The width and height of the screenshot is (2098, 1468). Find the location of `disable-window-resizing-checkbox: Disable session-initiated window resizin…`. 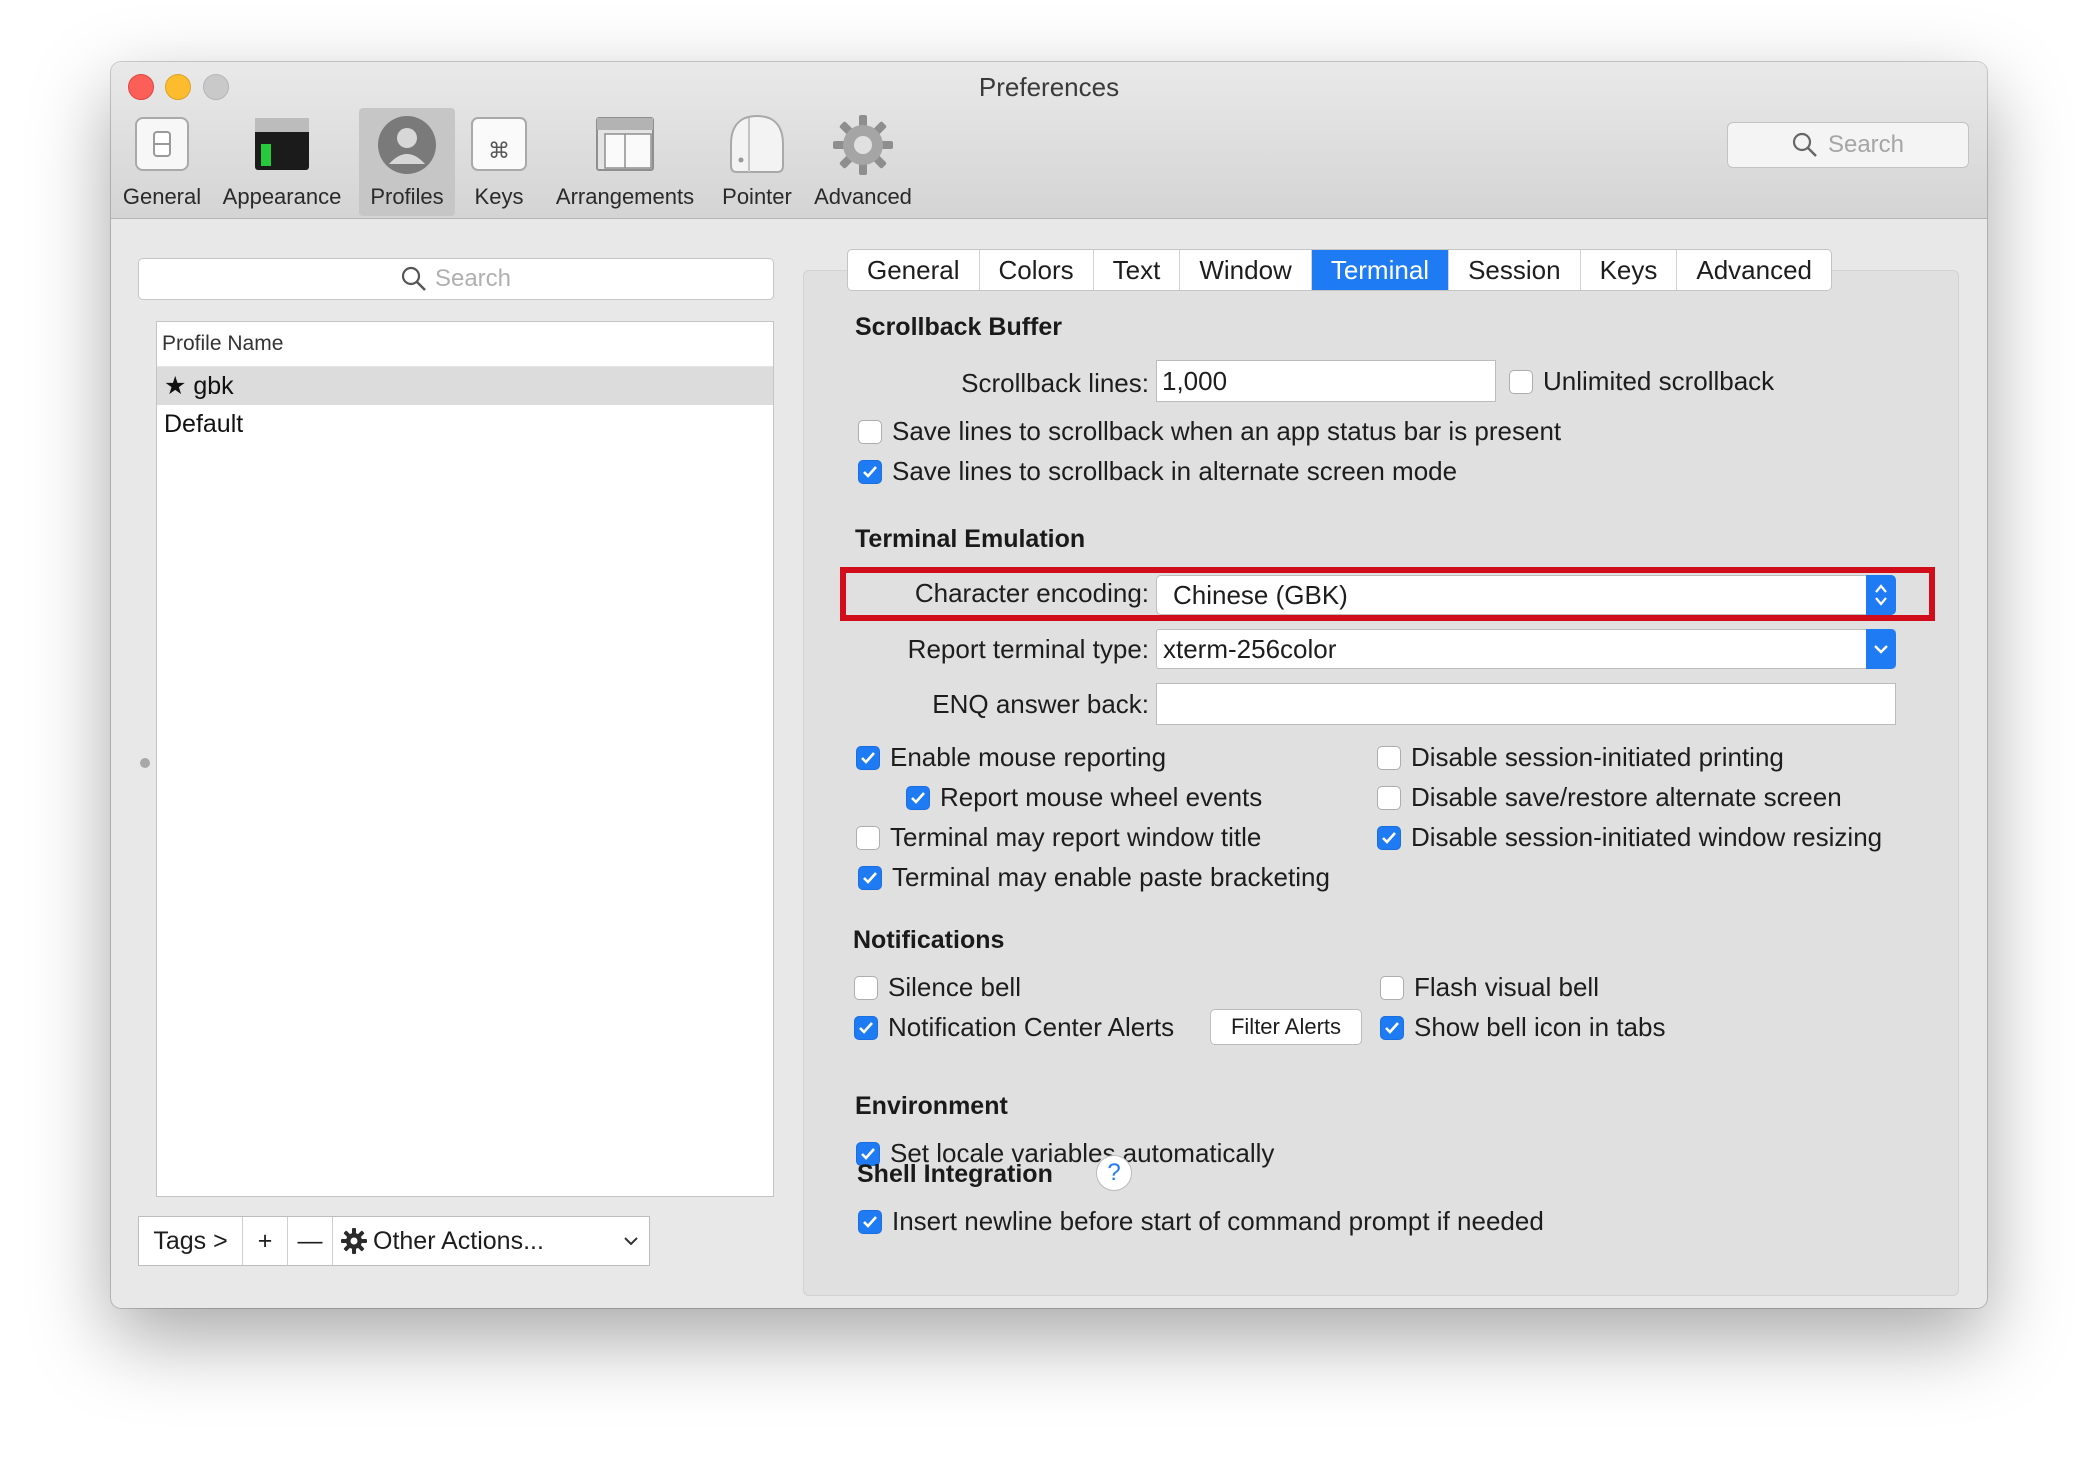

disable-window-resizing-checkbox: Disable session-initiated window resizin… is located at coordinates (1629, 837).